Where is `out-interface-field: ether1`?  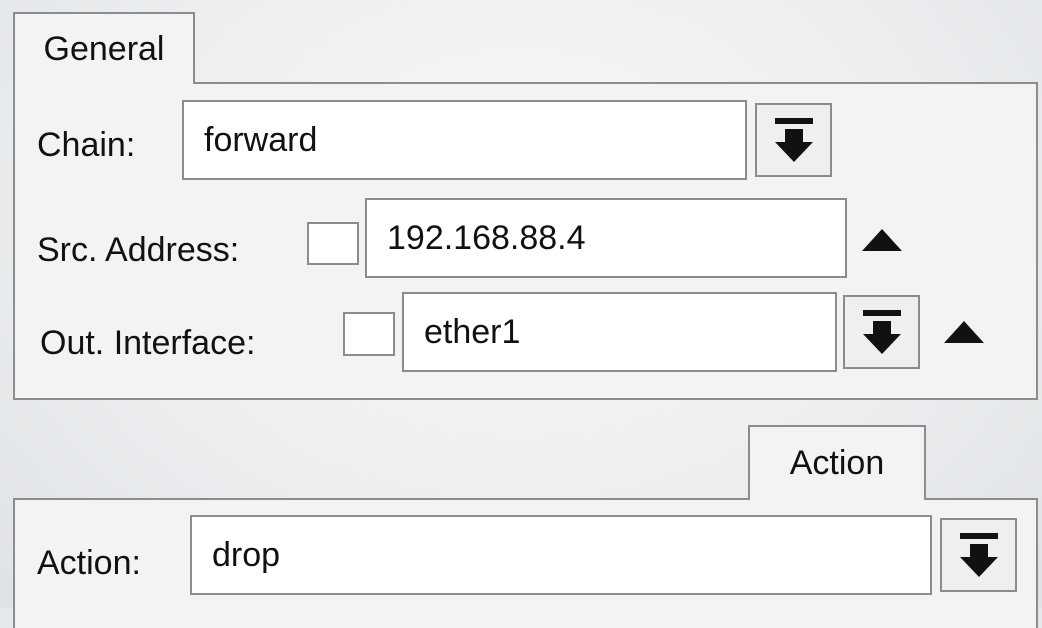
out-interface-field: ether1 is located at coordinates (619, 332).